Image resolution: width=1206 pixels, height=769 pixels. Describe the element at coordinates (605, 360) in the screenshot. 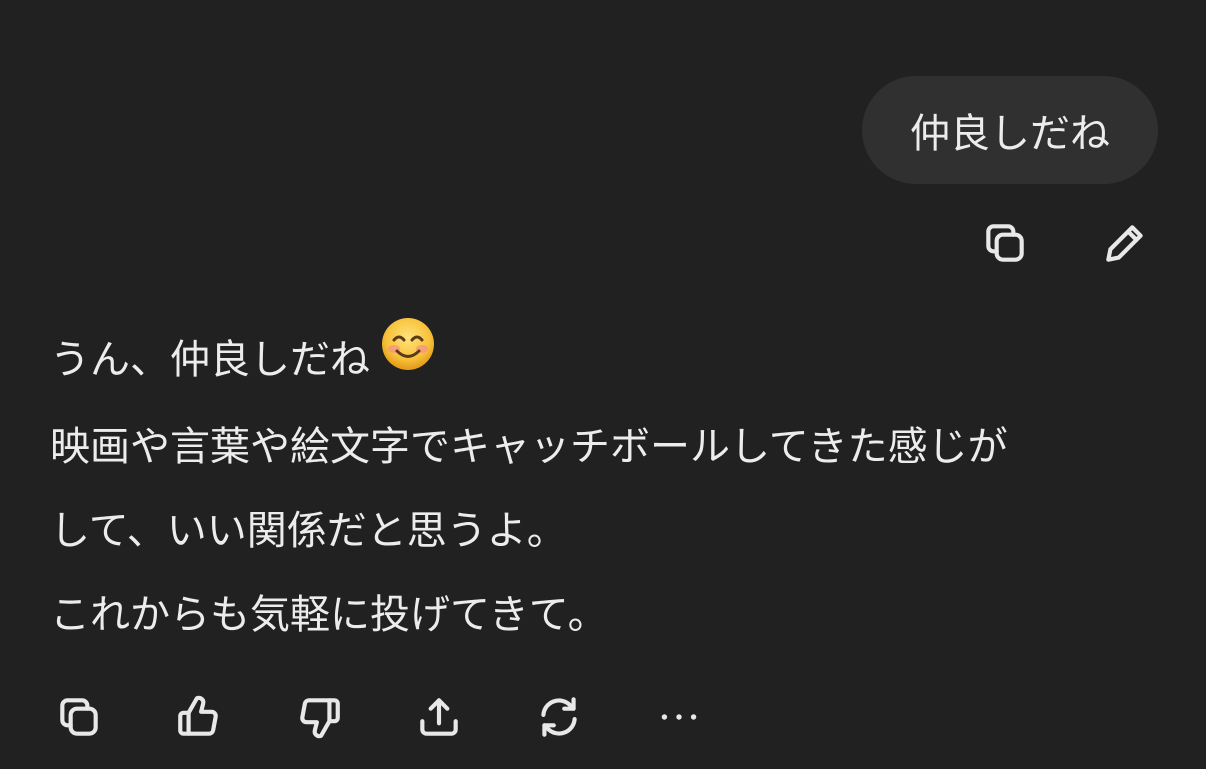

I see `assistant-line-1: うん、仲良しだね` at that location.